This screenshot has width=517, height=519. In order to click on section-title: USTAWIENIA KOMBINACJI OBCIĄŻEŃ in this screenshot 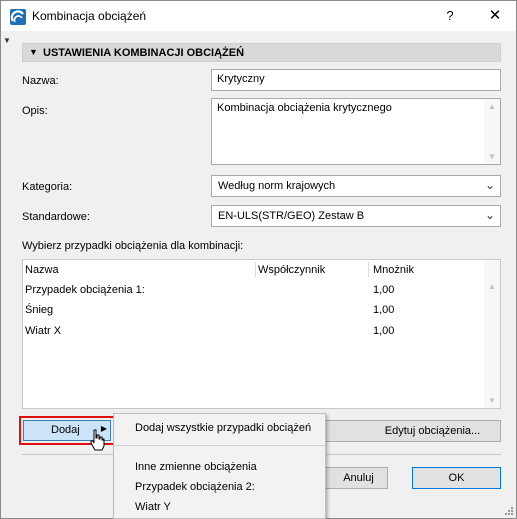, I will do `click(144, 53)`.